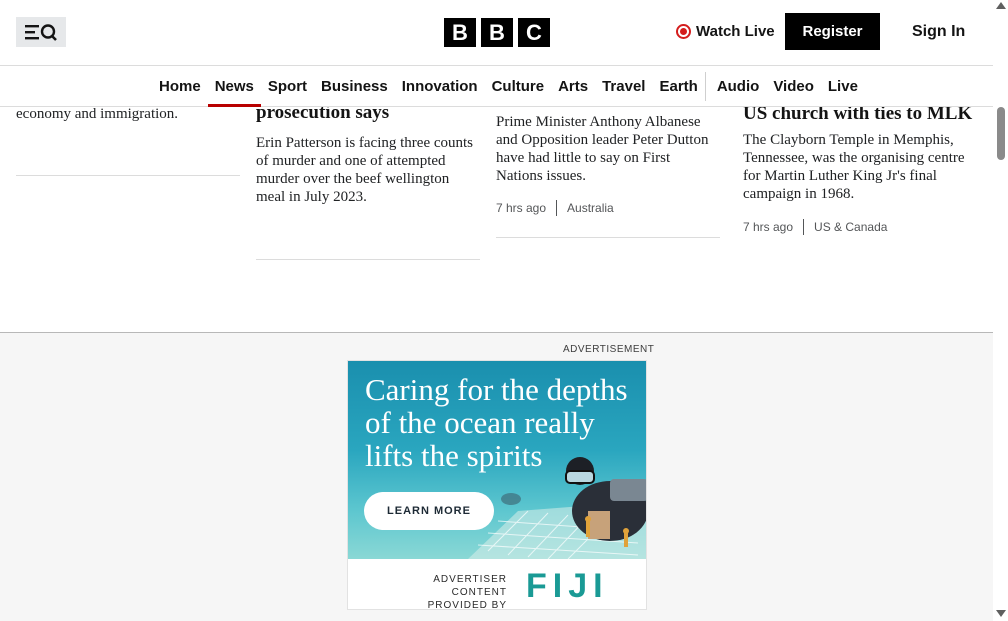 The width and height of the screenshot is (1008, 621). Describe the element at coordinates (850, 227) in the screenshot. I see `article-section: US & Canada` at that location.